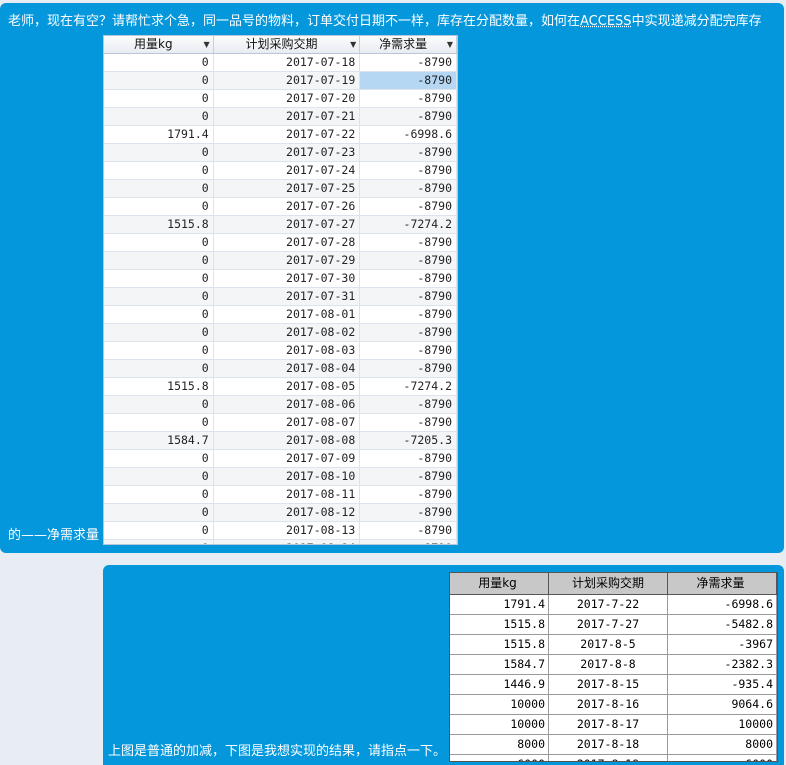 The image size is (786, 765). I want to click on table-cell: 2017-07-28, so click(287, 242).